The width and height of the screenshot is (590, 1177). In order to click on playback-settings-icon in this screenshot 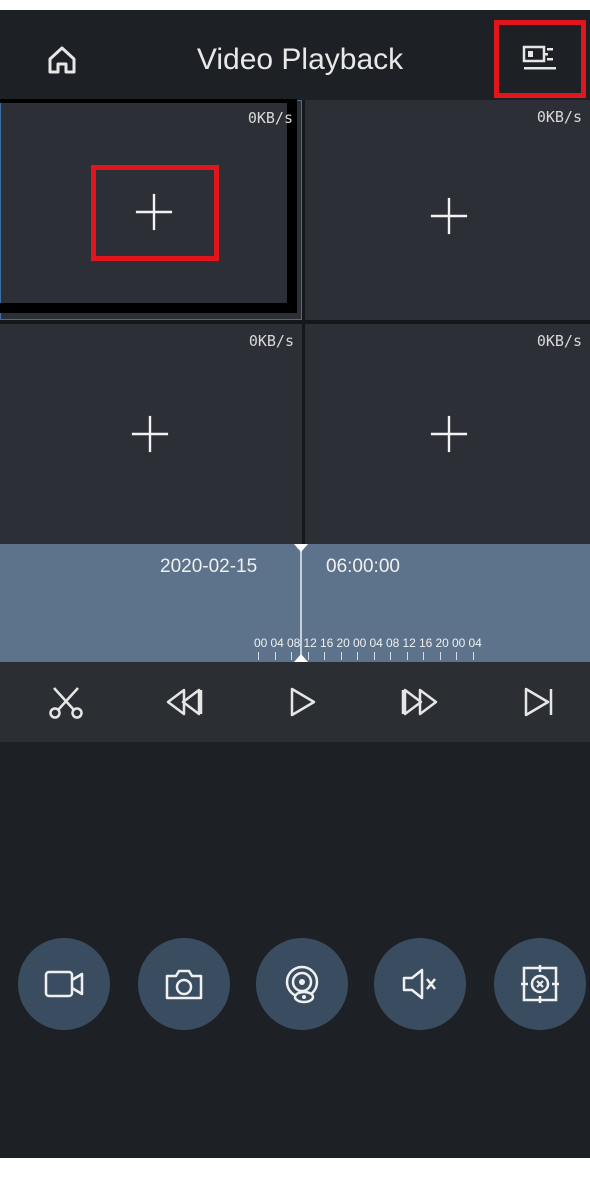, I will do `click(539, 57)`.